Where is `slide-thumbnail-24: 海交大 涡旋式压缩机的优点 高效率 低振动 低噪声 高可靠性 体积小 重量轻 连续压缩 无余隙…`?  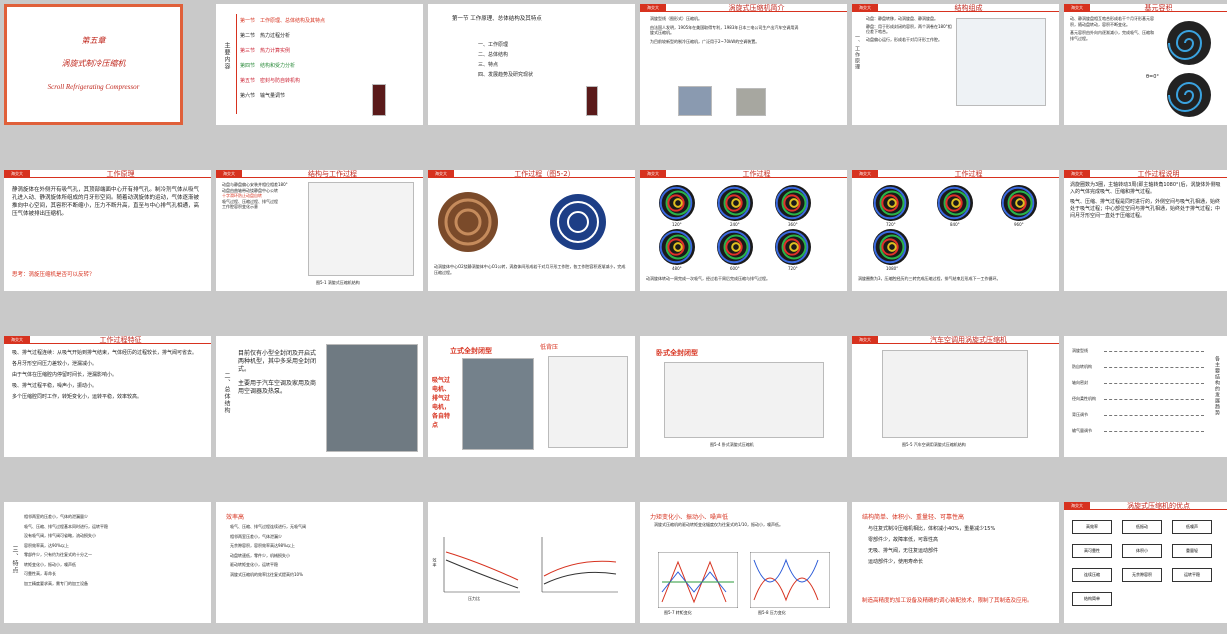 slide-thumbnail-24: 海交大 涡旋式压缩机的优点 高效率 低振动 低噪声 高可靠性 体积小 重量轻 连续压缩 无余隙… is located at coordinates (1145, 562).